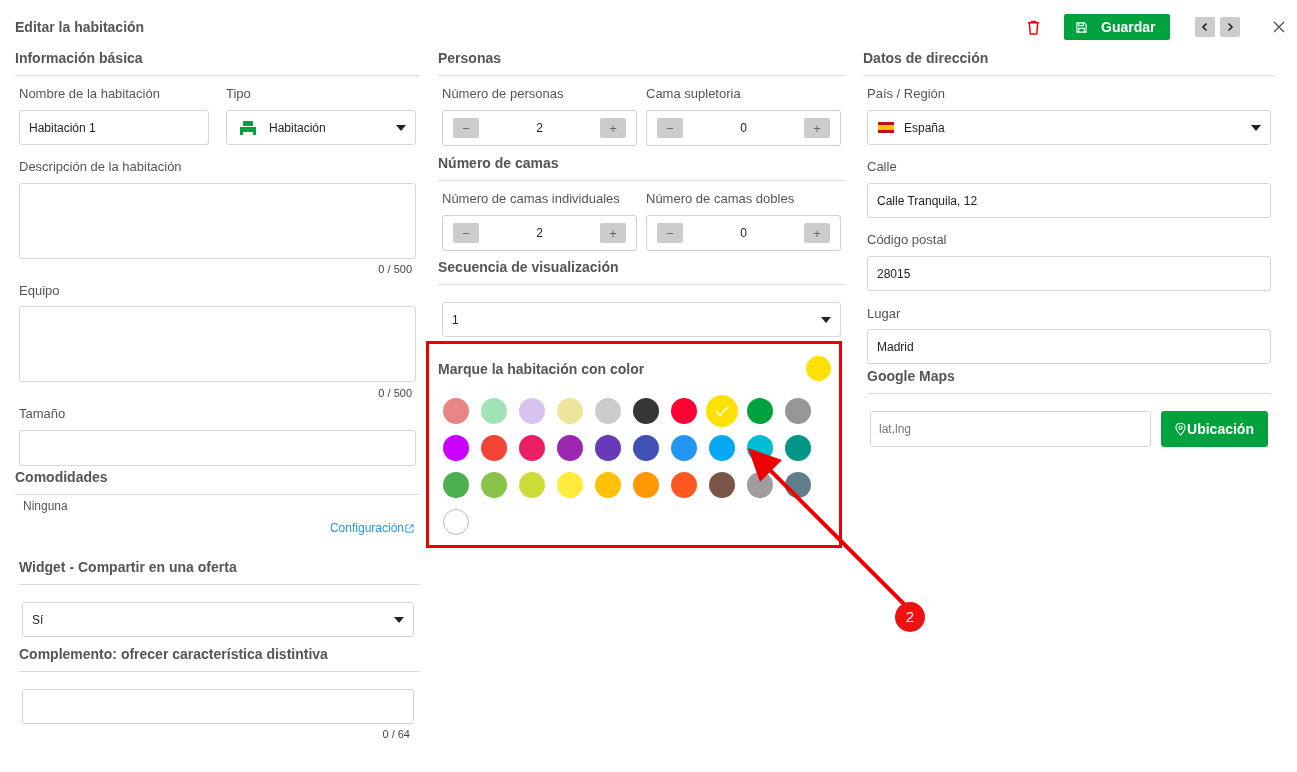  What do you see at coordinates (1279, 27) in the screenshot?
I see `close-icon` at bounding box center [1279, 27].